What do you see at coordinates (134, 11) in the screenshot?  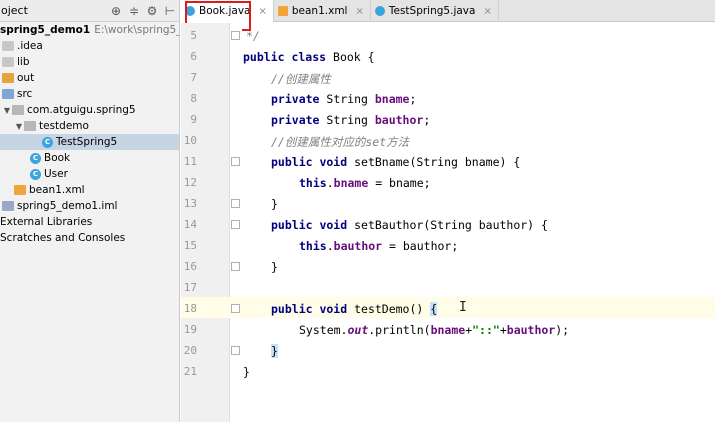 I see `collapse-all-icon: ≑` at bounding box center [134, 11].